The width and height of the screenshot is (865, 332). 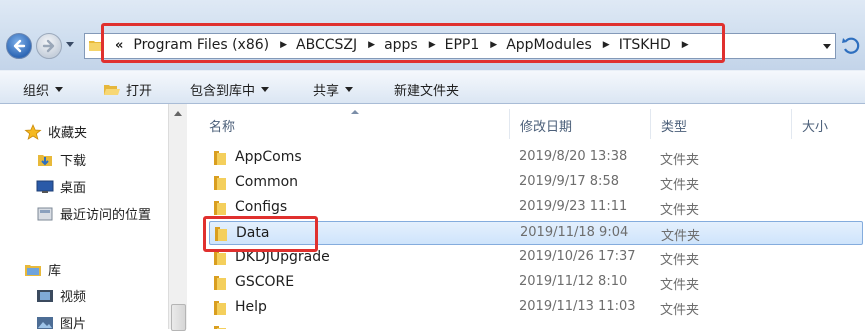 I want to click on download-folder-icon, so click(x=45, y=160).